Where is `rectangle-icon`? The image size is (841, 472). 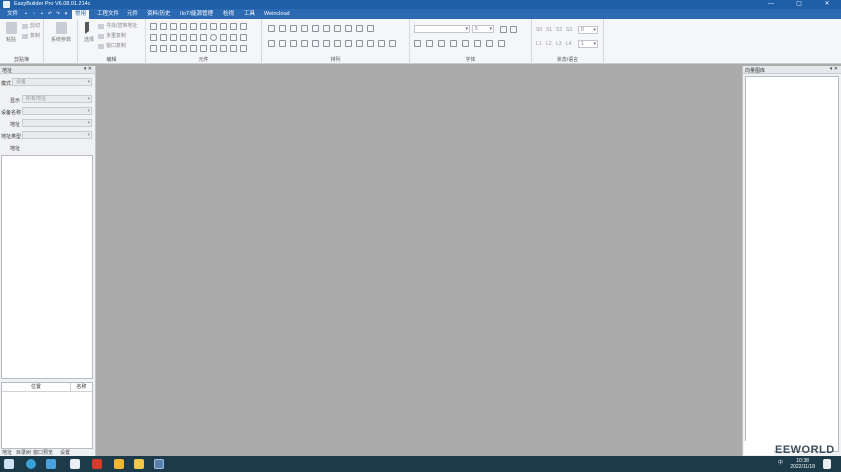
rectangle-icon is located at coordinates (233, 37).